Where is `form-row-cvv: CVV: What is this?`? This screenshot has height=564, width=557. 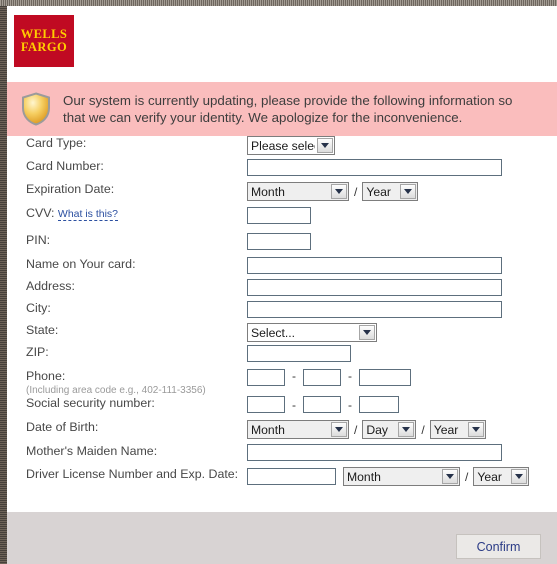 form-row-cvv: CVV: What is this? is located at coordinates (282, 219).